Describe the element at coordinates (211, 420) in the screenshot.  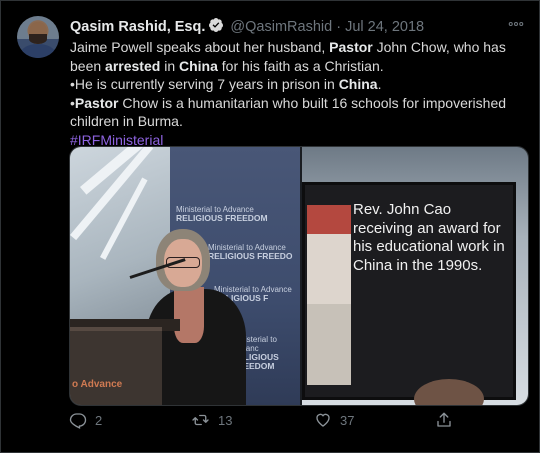
I see `retweet-button: 13` at that location.